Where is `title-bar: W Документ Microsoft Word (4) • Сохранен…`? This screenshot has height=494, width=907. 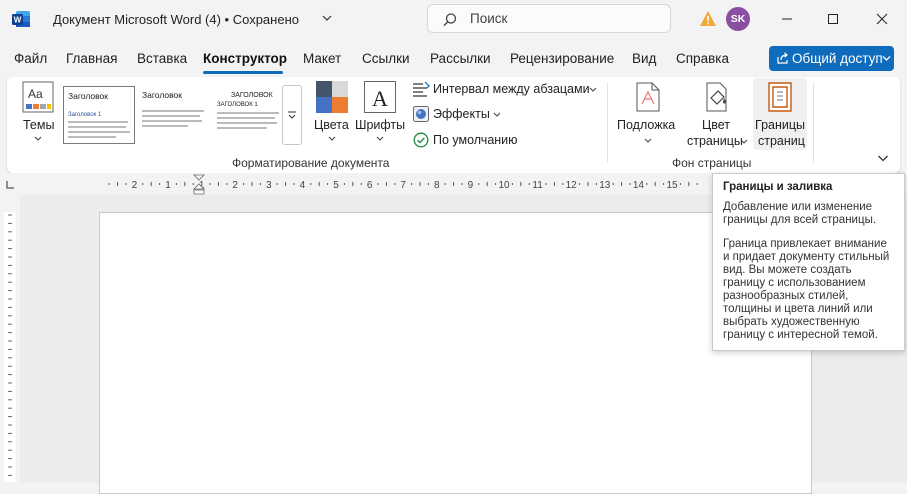
title-bar: W Документ Microsoft Word (4) • Сохранен… is located at coordinates (453, 19).